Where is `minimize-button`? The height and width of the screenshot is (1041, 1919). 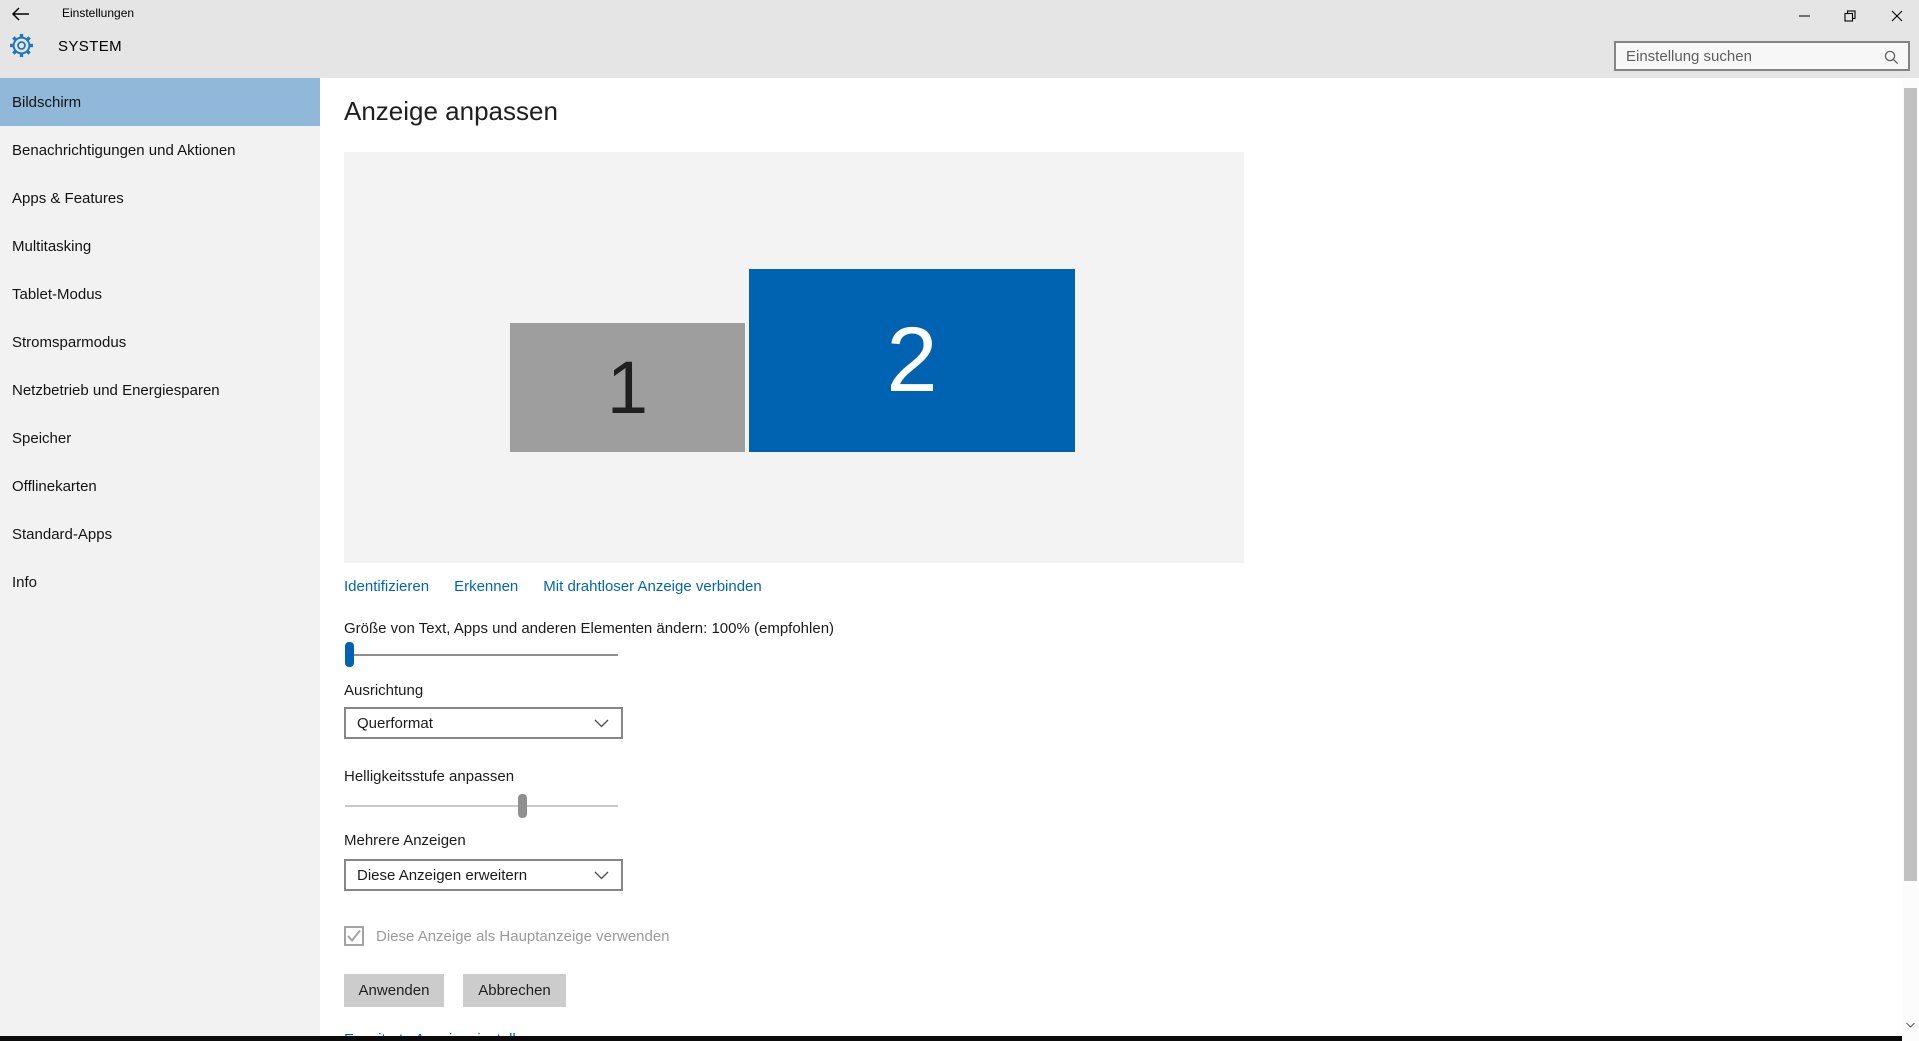
minimize-button is located at coordinates (1805, 16).